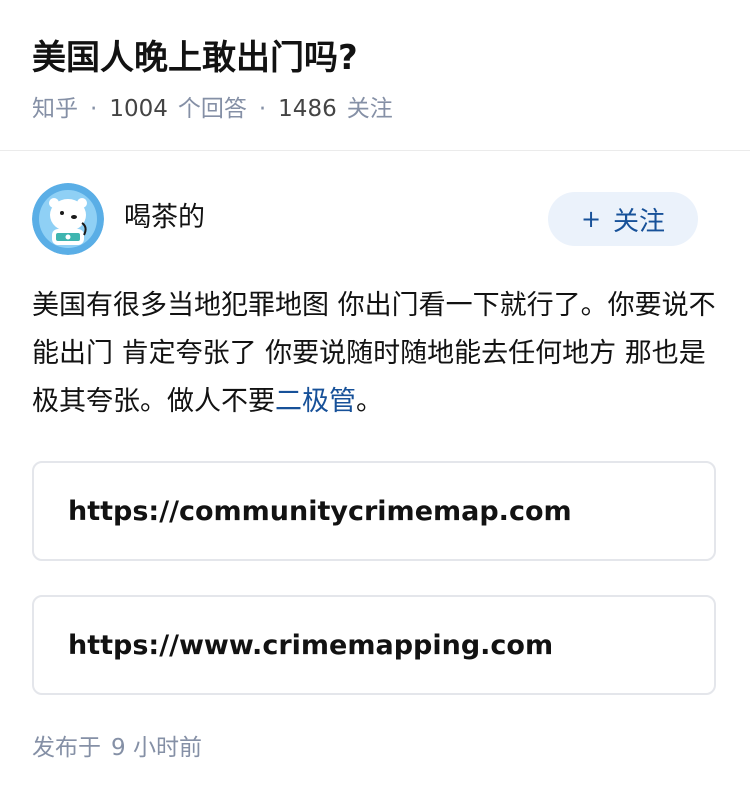 The image size is (750, 798). I want to click on question-meta: 知乎 · 1004 个回答 · 1486 关注, so click(212, 109).